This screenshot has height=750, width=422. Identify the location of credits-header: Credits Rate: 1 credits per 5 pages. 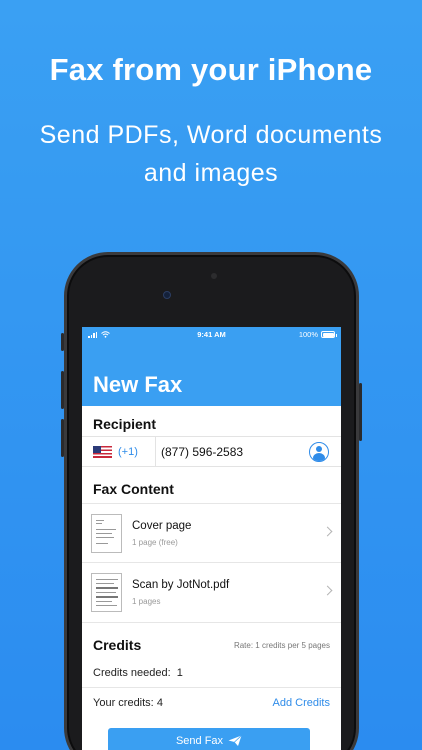
(211, 641).